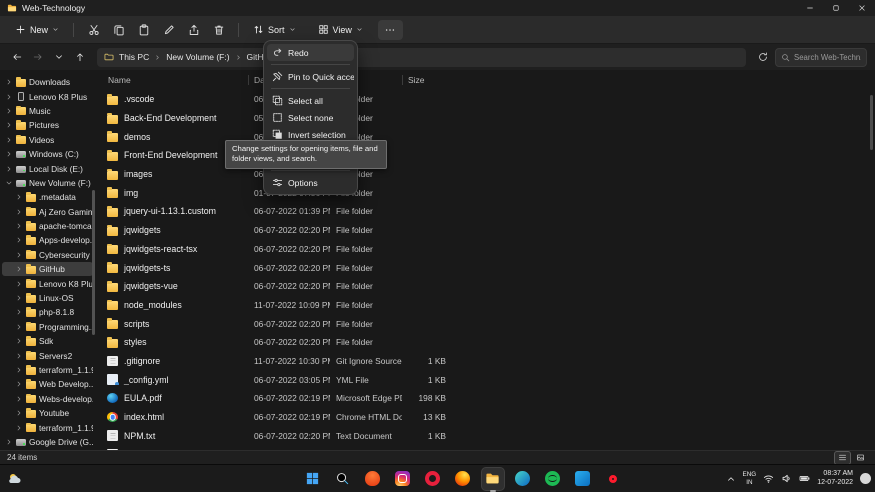 This screenshot has height=492, width=875. I want to click on view-button: View, so click(340, 29).